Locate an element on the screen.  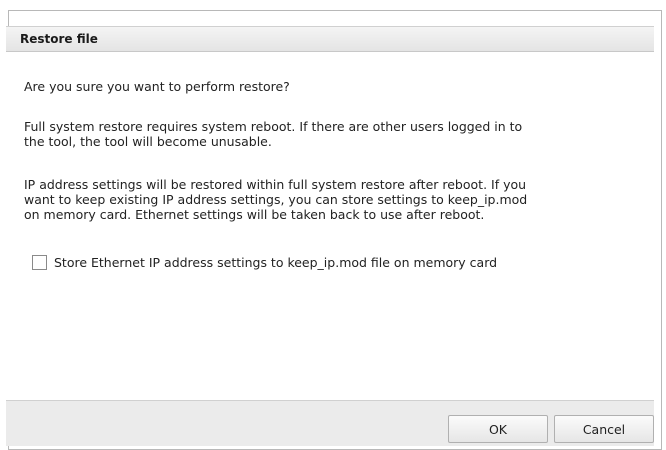
warning-line-2: the tool, the tool will become unusable. is located at coordinates (148, 141).